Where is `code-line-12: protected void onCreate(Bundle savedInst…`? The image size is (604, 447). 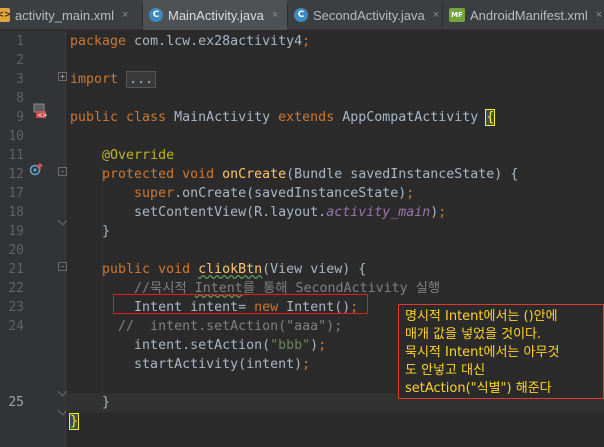
code-line-12: protected void onCreate(Bundle savedInst… is located at coordinates (310, 174).